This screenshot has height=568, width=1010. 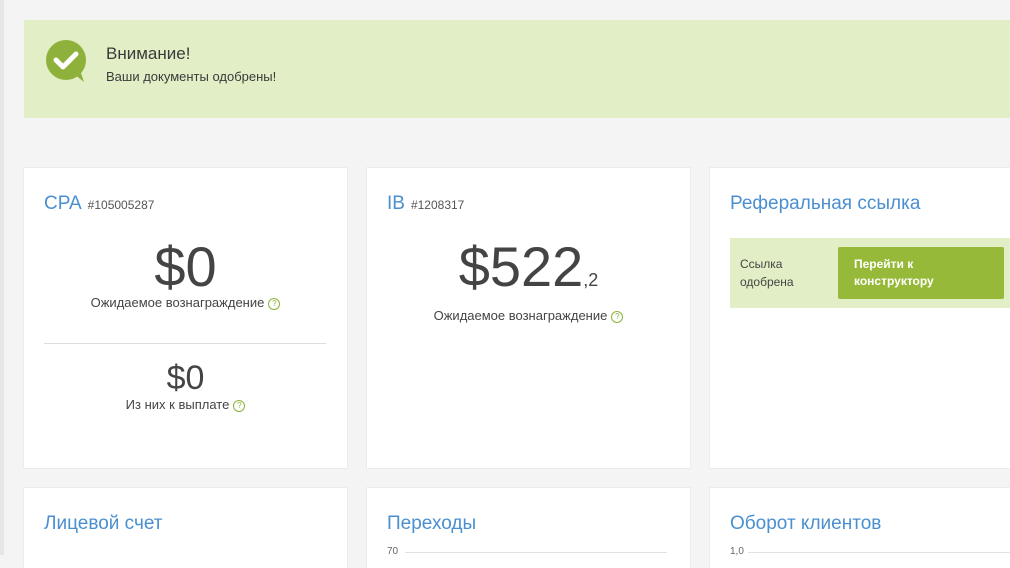 I want to click on cpa-payout-amount: $0, so click(x=185, y=378).